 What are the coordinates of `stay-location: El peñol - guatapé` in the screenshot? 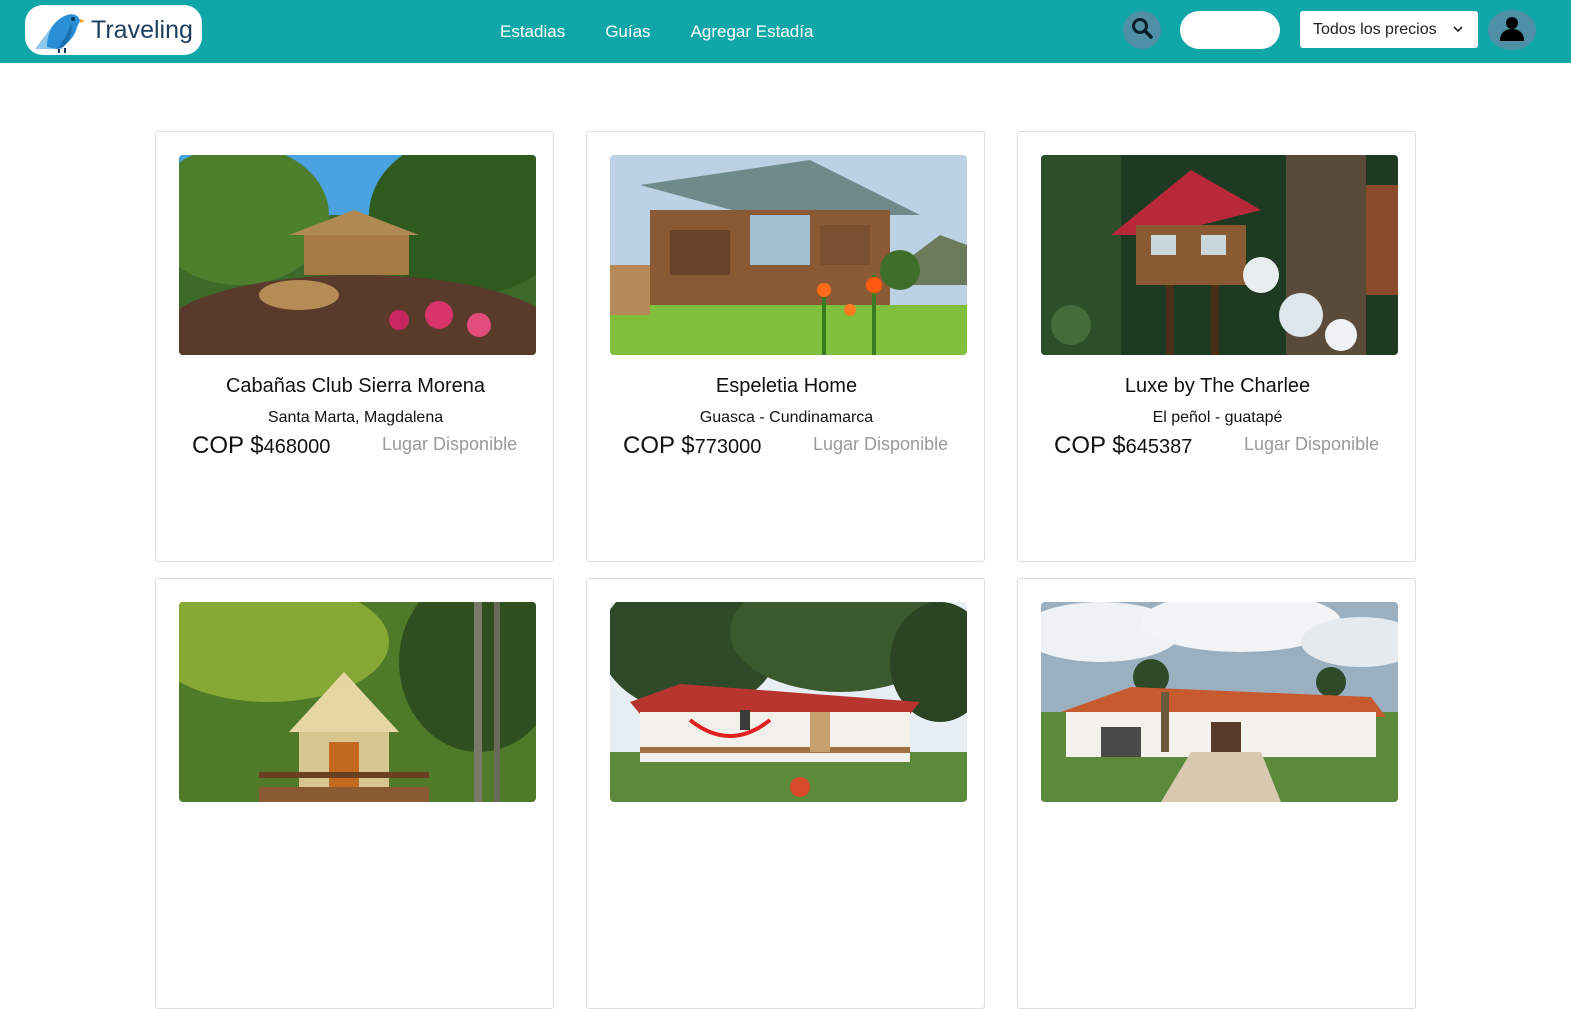 It's located at (1217, 417).